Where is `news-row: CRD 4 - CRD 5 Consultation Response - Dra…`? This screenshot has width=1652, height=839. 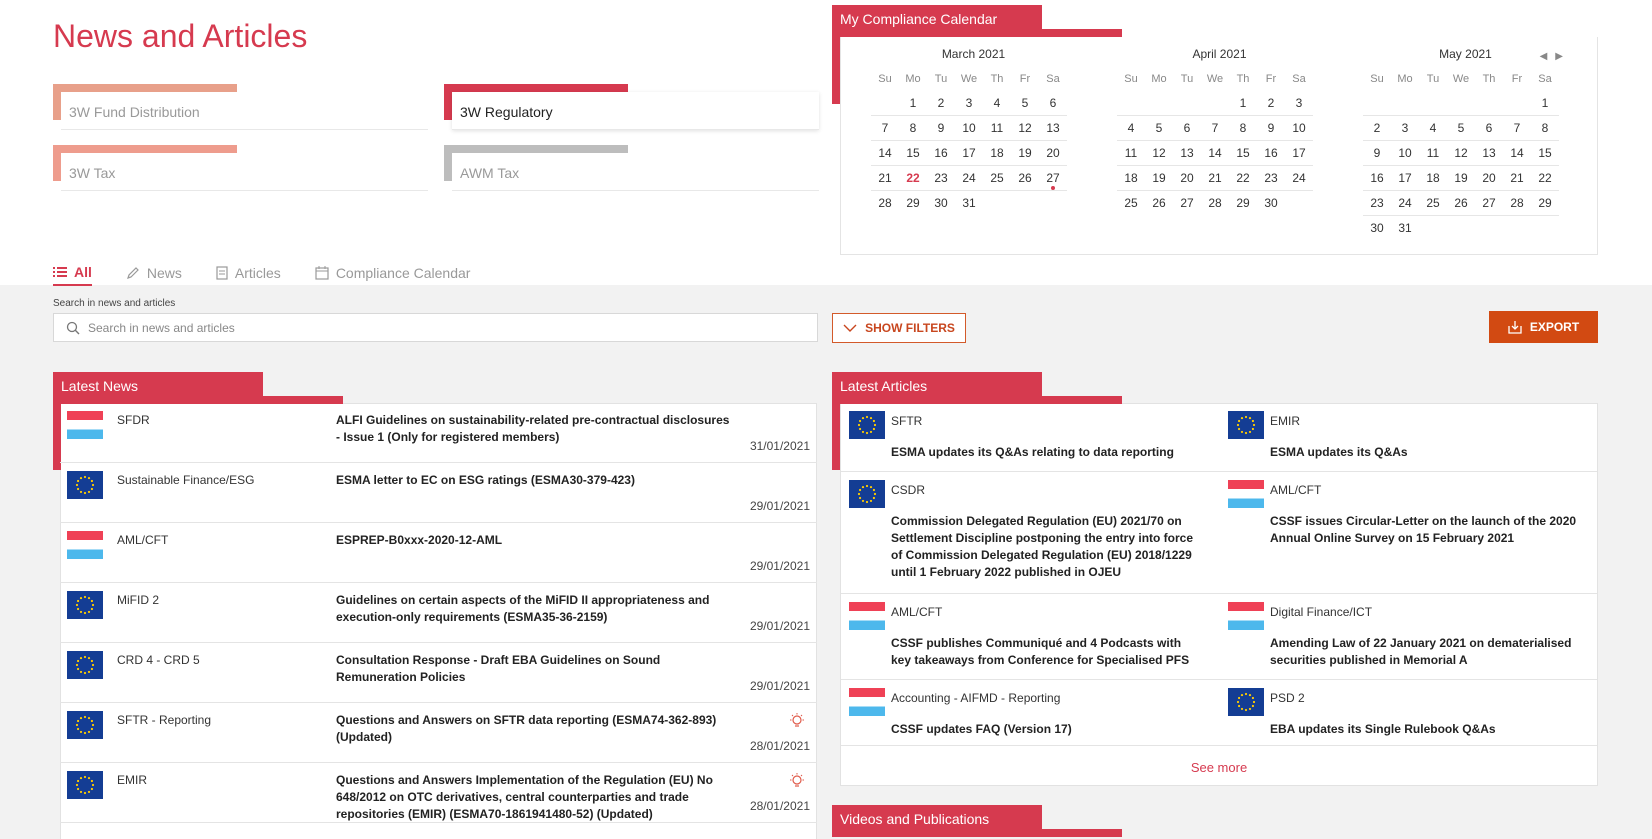
news-row: CRD 4 - CRD 5 Consultation Response - Dra… is located at coordinates (438, 673).